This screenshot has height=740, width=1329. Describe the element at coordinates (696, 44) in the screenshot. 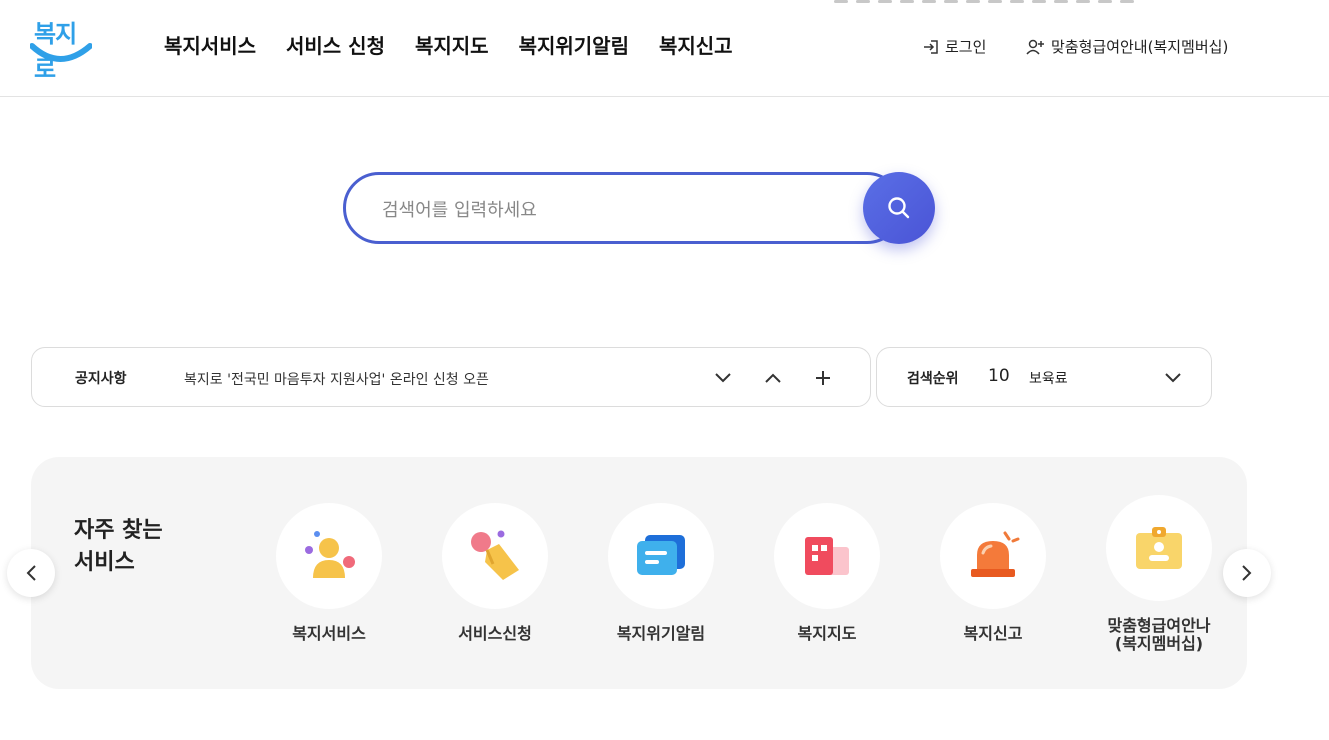

I see `nav-welfare-report: 복지신고` at that location.